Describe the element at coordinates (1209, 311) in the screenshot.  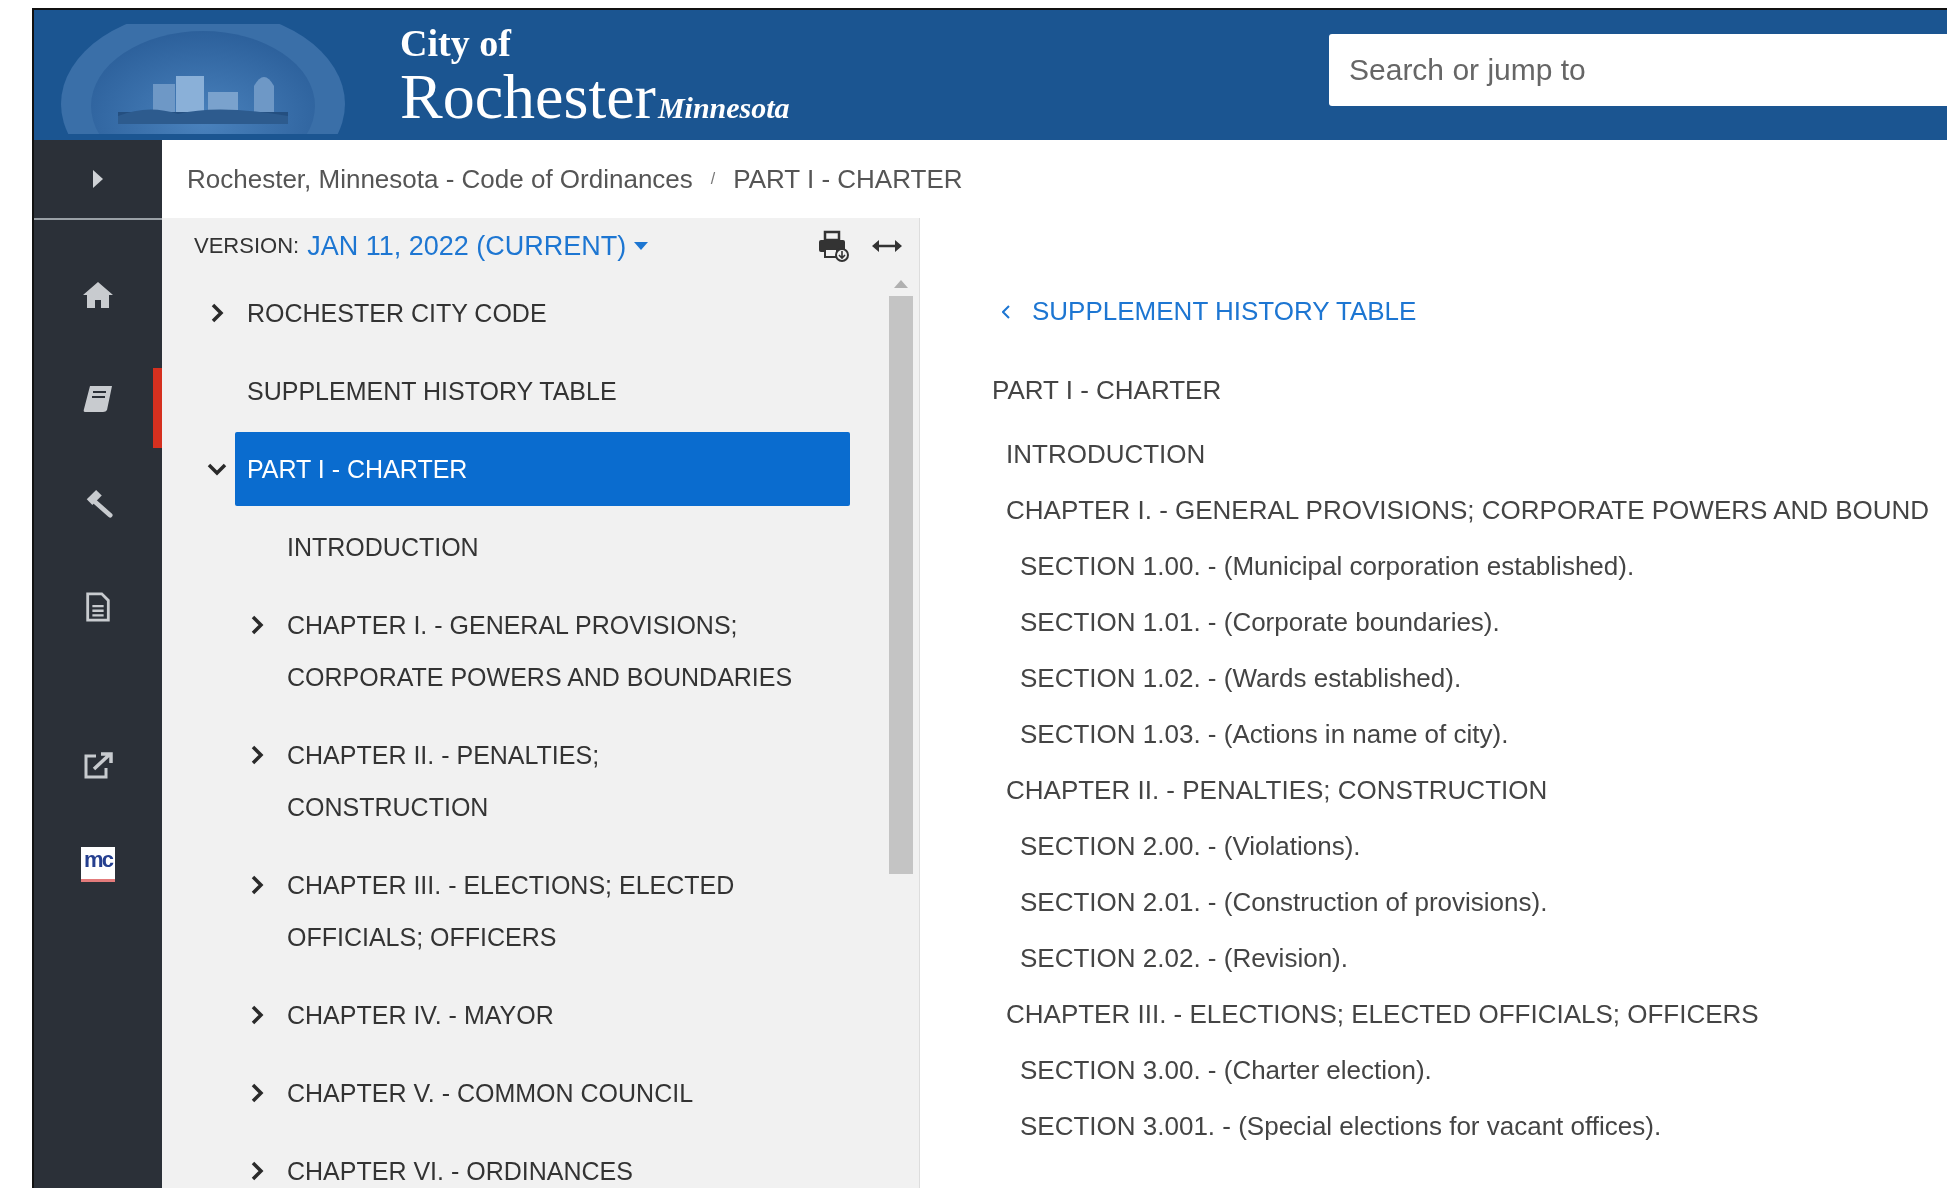
I see `back-link: SUPPLEMENT HISTORY TABLE` at that location.